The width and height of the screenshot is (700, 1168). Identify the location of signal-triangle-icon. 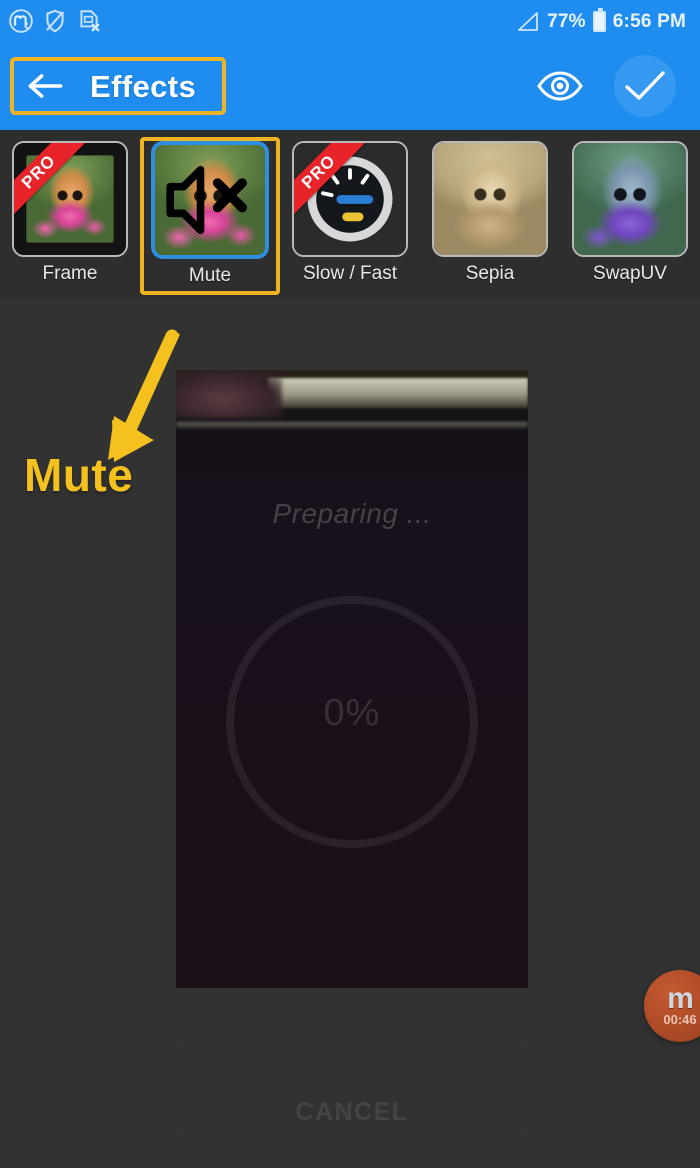
(528, 21).